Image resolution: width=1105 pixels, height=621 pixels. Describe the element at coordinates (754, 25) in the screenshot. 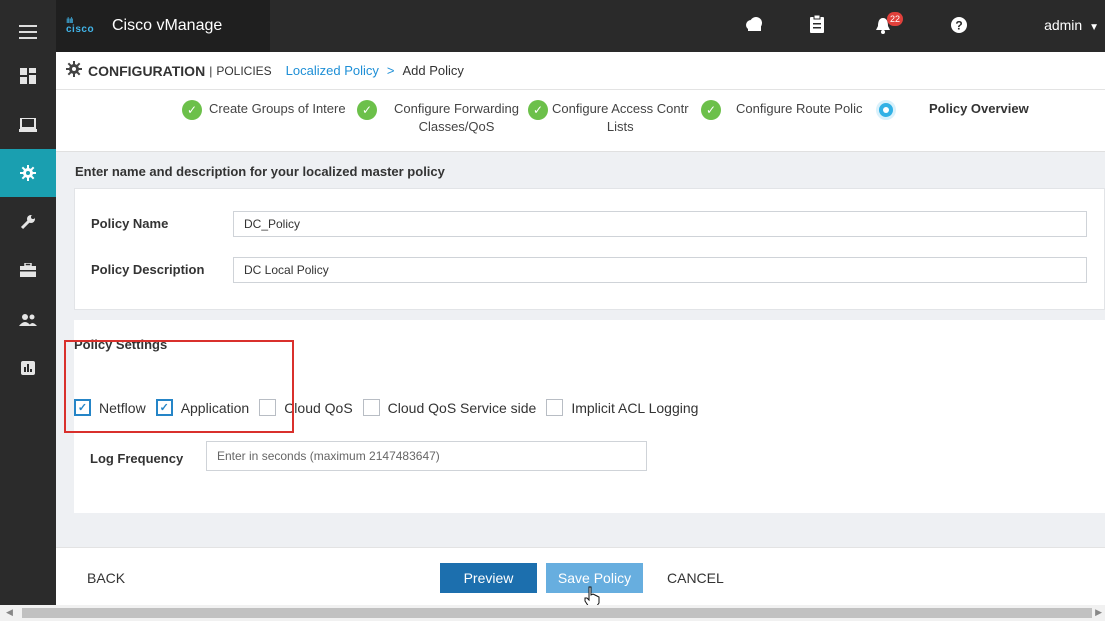

I see `cloud-icon` at that location.